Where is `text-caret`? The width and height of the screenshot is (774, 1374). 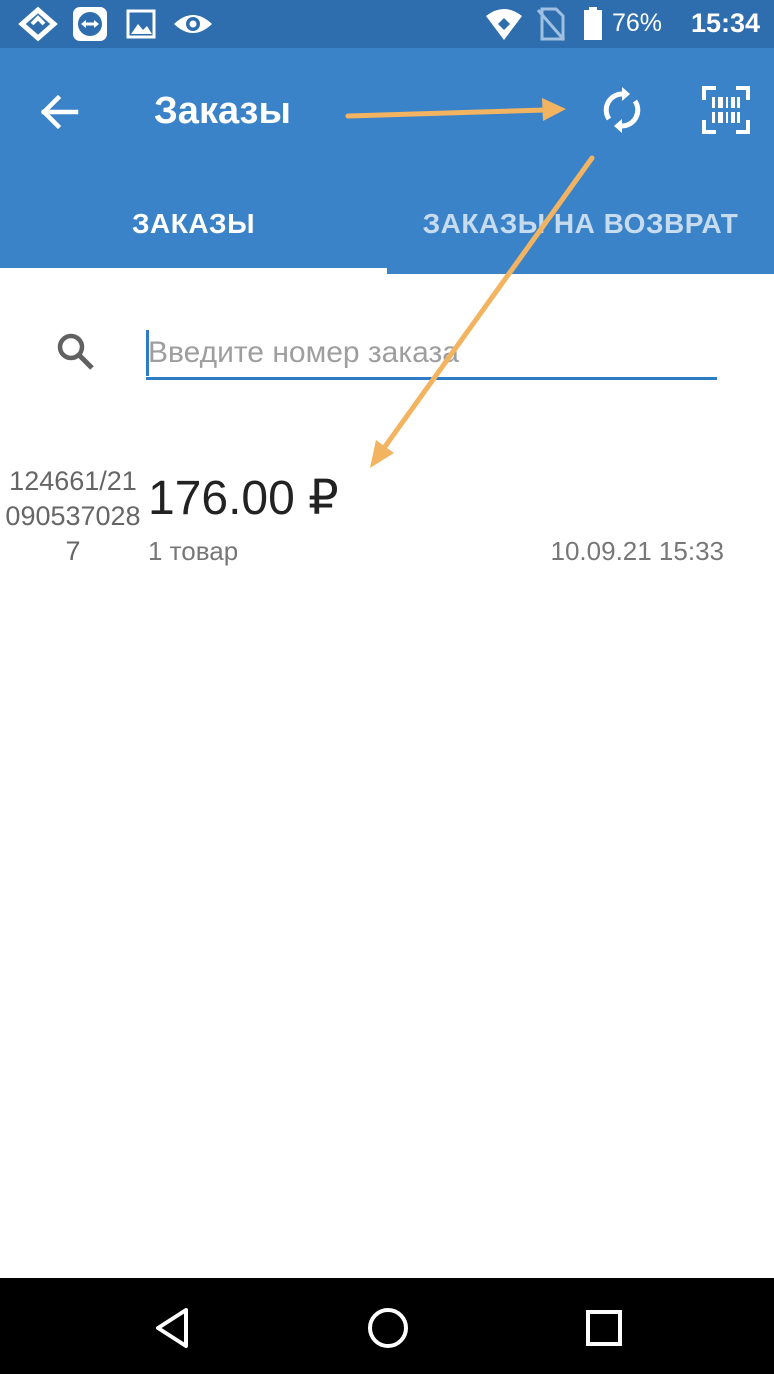 text-caret is located at coordinates (147, 353).